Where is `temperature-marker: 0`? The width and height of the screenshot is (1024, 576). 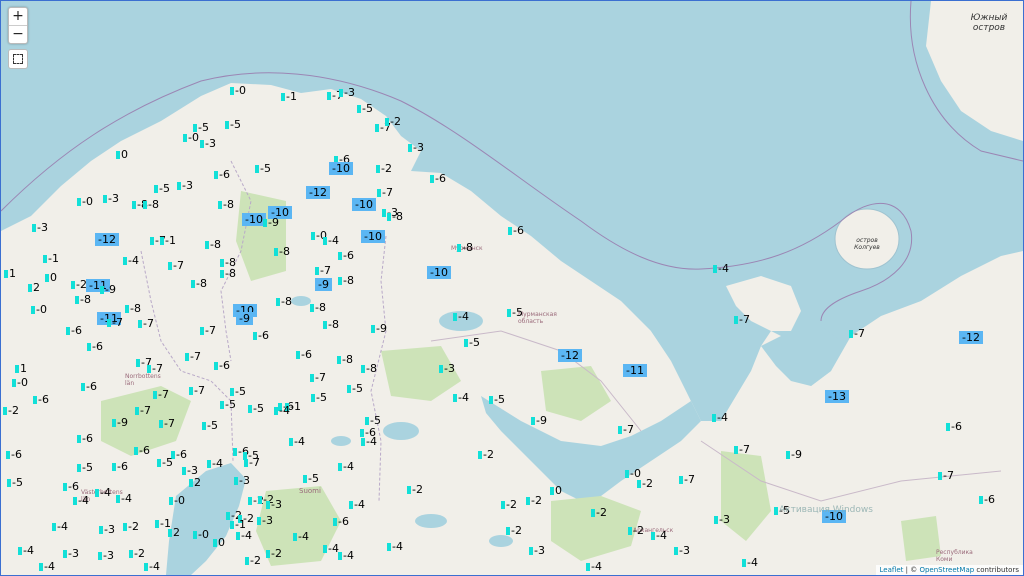 temperature-marker: 0 is located at coordinates (123, 155).